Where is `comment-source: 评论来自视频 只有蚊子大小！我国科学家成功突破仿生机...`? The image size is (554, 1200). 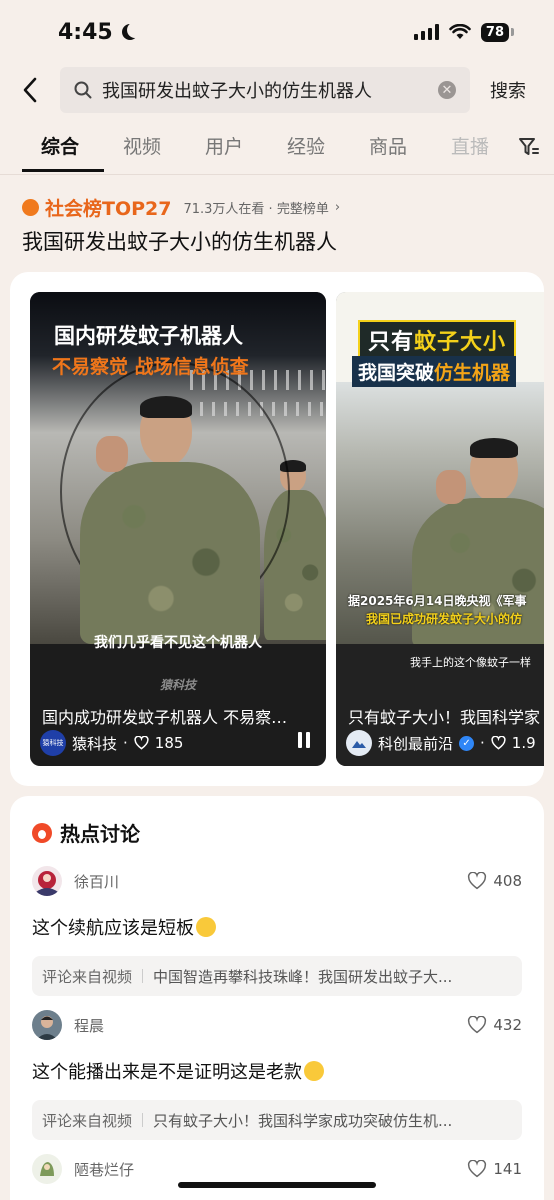
comment-source: 评论来自视频 只有蚊子大小！我国科学家成功突破仿生机... is located at coordinates (277, 1120).